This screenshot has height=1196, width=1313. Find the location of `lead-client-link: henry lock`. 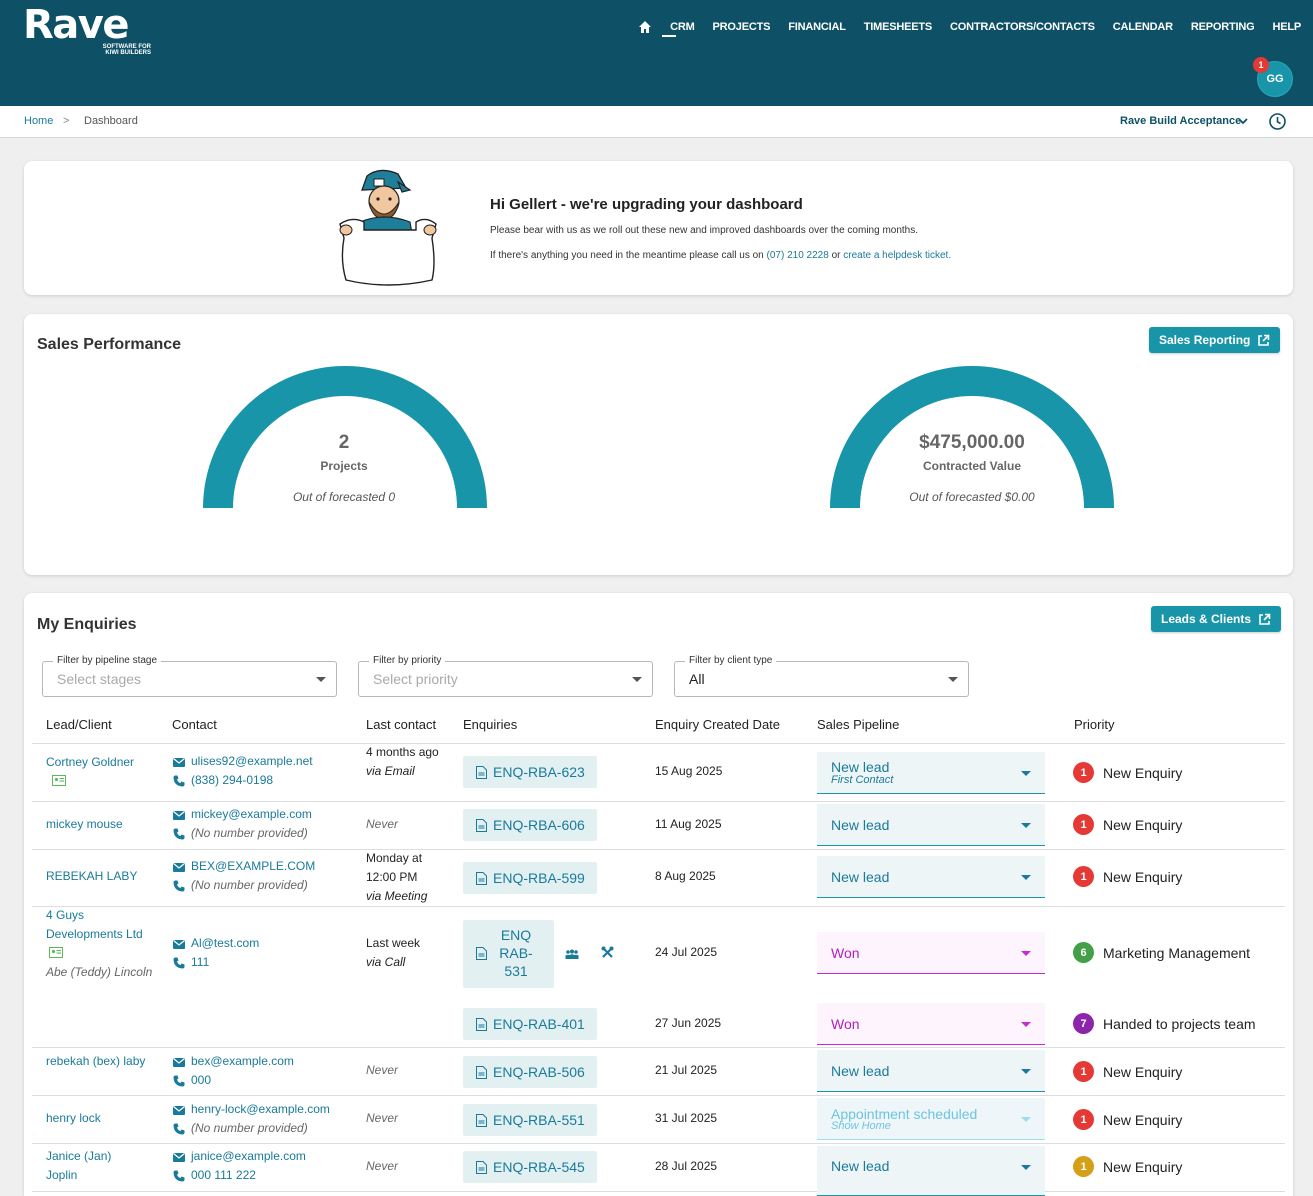

lead-client-link: henry lock is located at coordinates (73, 1118).